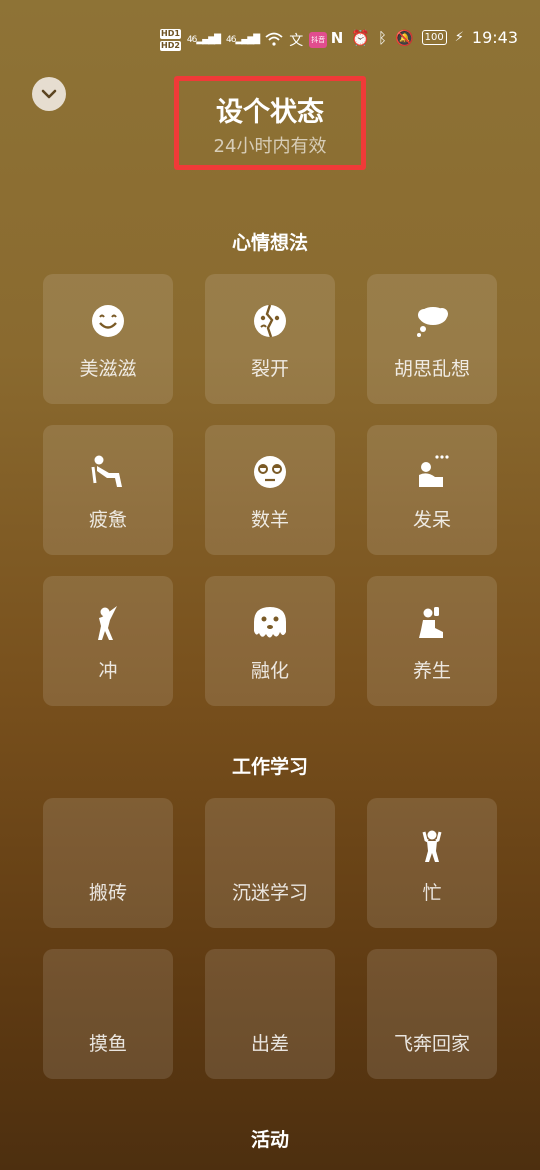 The image size is (540, 1170). What do you see at coordinates (270, 641) in the screenshot?
I see `status-tile-ronghua: 融化` at bounding box center [270, 641].